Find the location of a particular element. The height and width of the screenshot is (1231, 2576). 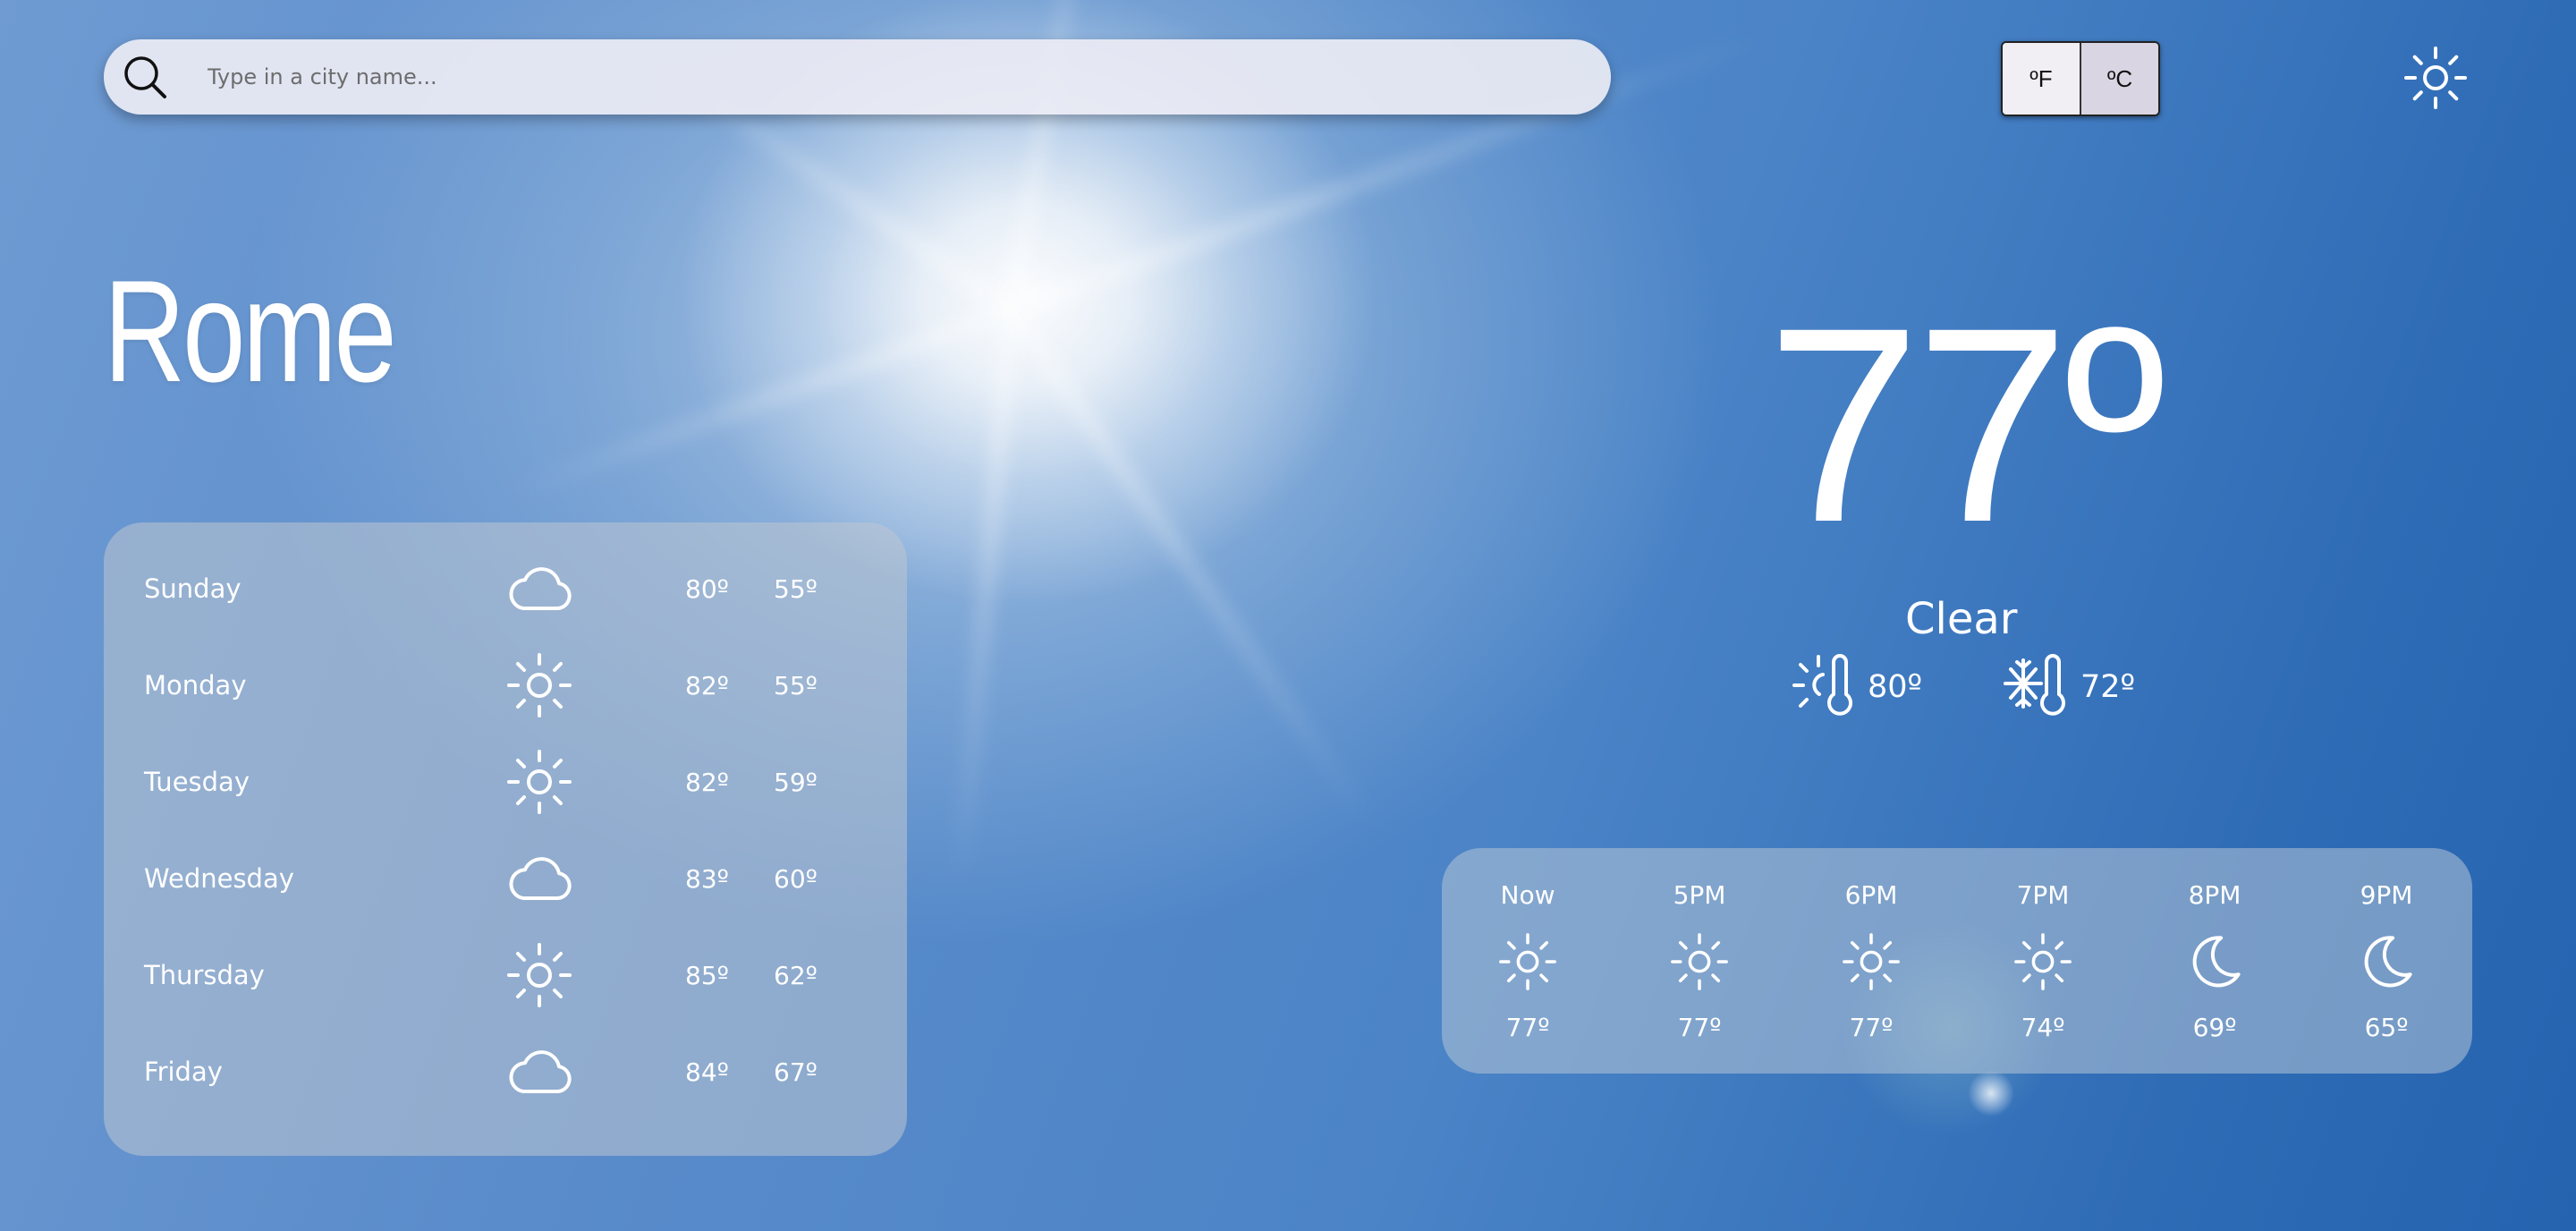

hourly-forecast-item: 9PM 65º is located at coordinates (2386, 961).